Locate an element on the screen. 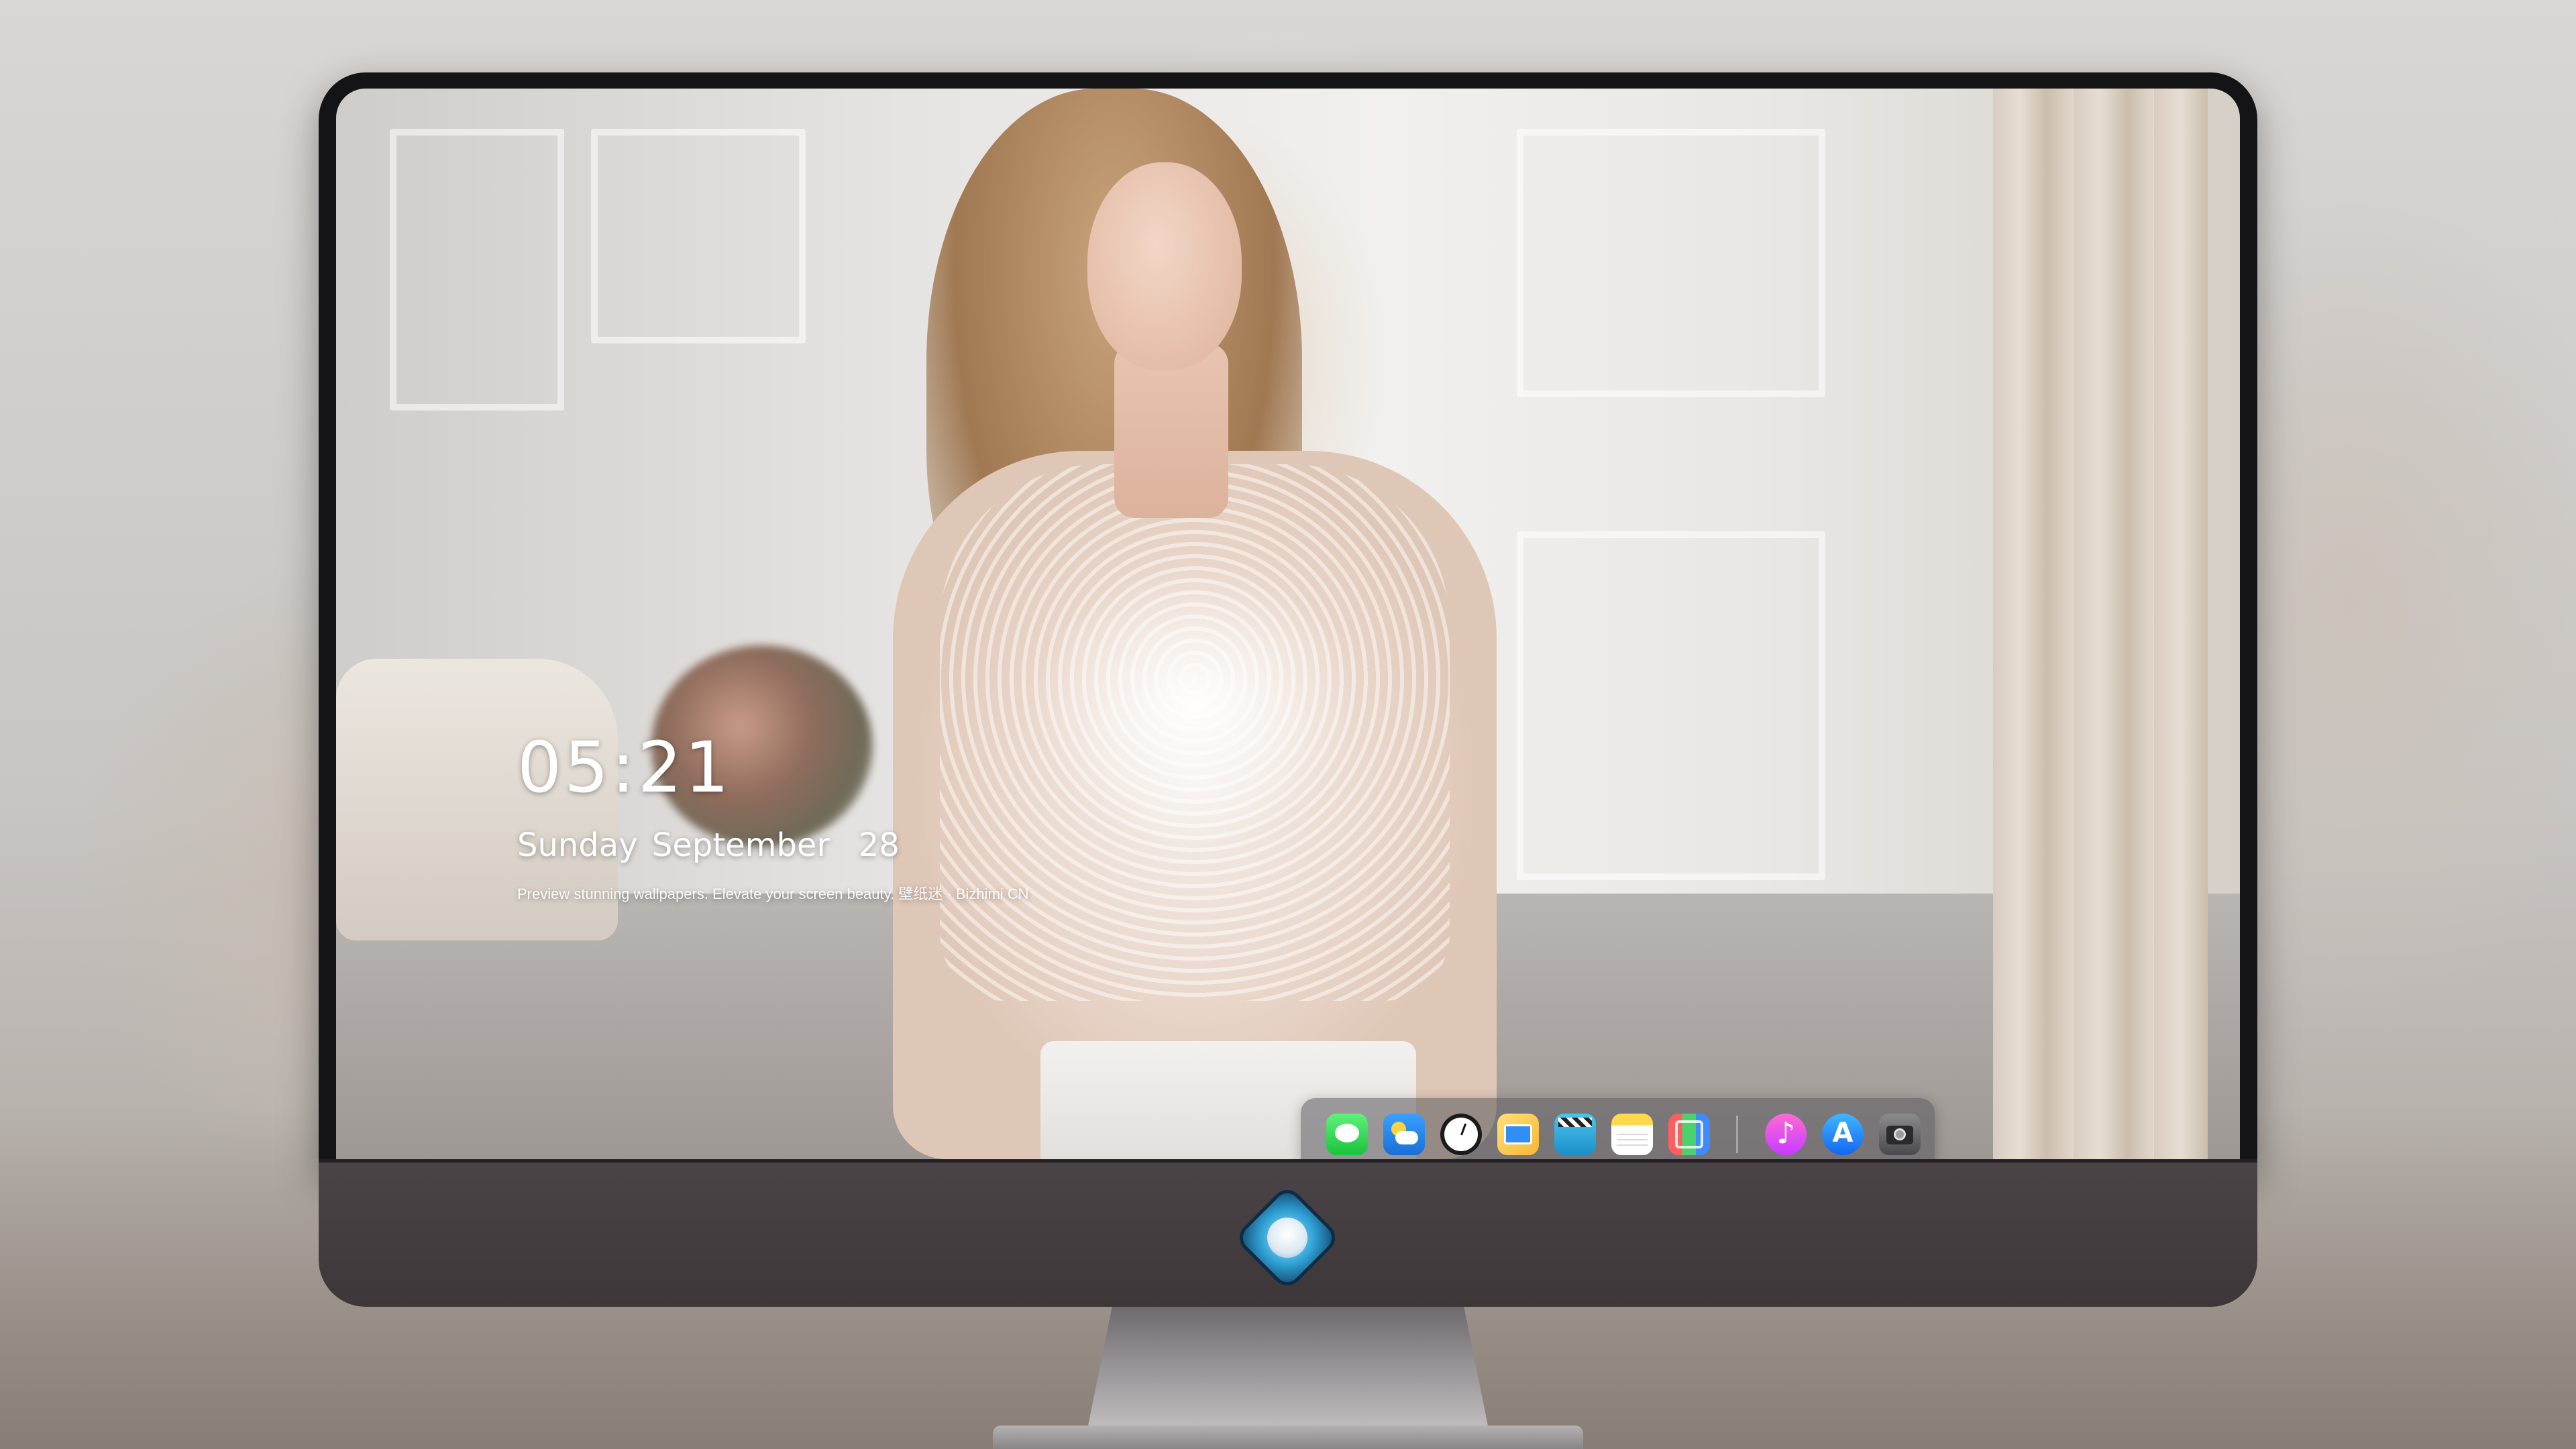  camera-icon is located at coordinates (1900, 1134).